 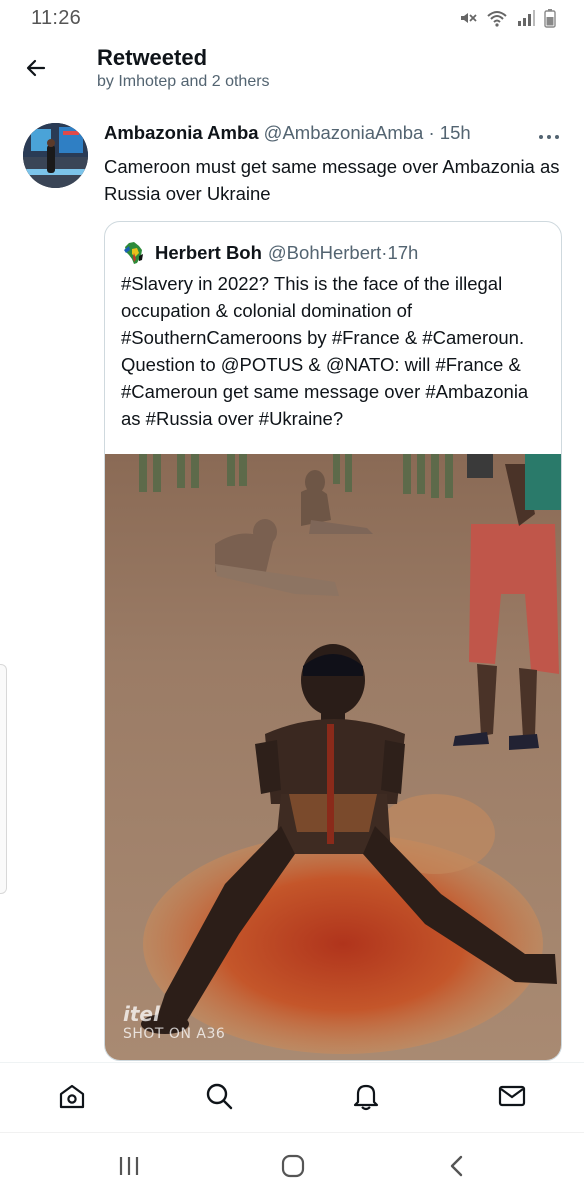 I want to click on wifi-icon, so click(x=497, y=18).